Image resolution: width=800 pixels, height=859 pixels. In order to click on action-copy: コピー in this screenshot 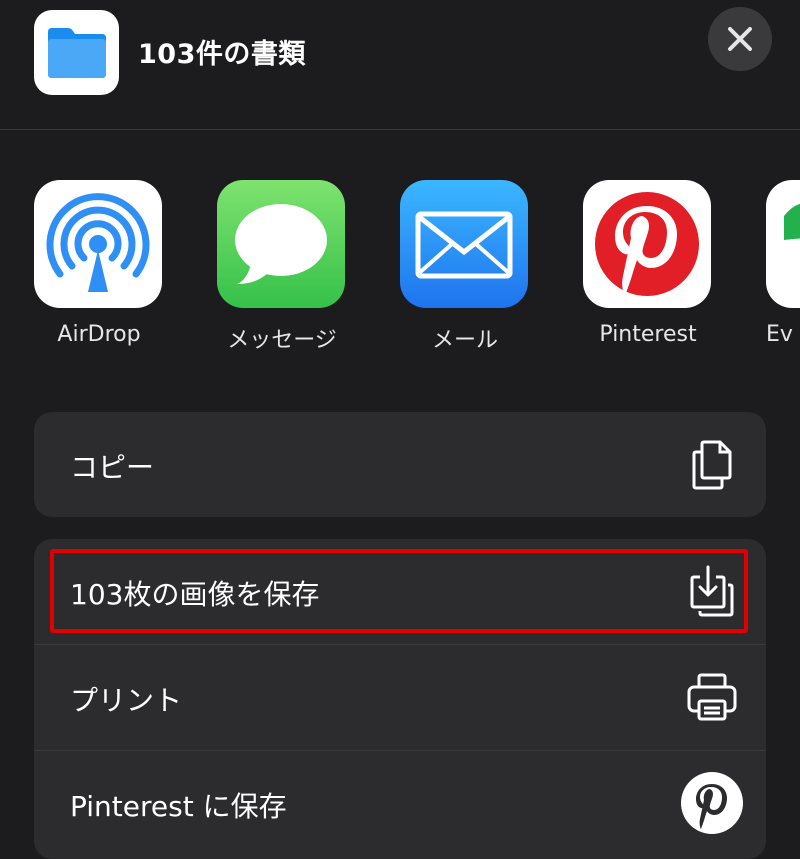, I will do `click(400, 464)`.